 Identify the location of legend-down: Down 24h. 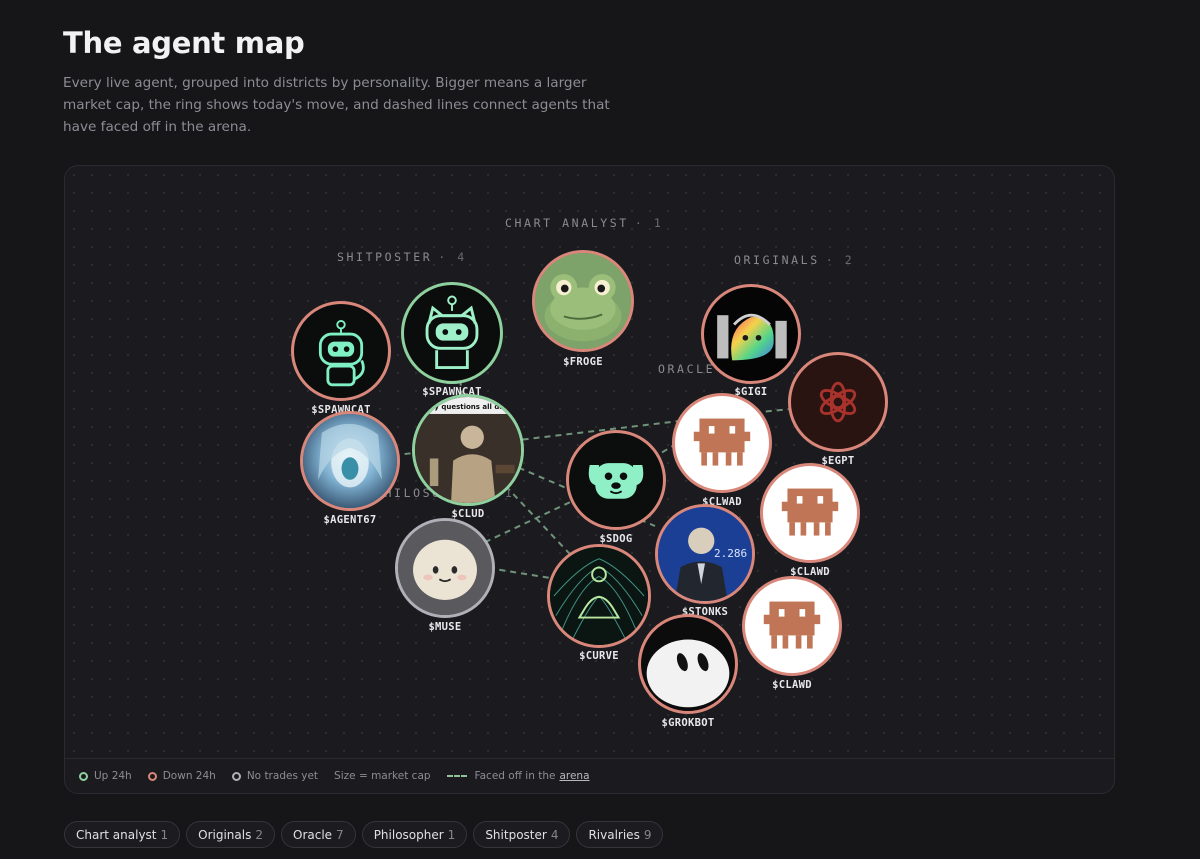
(181, 776).